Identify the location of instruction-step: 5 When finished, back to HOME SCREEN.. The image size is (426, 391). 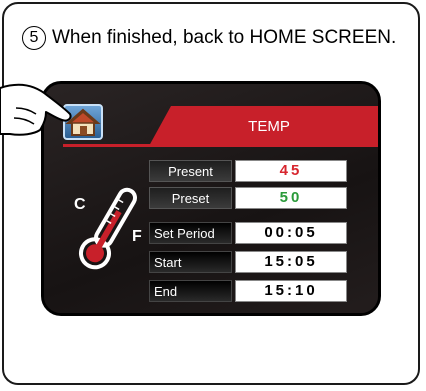
(209, 38).